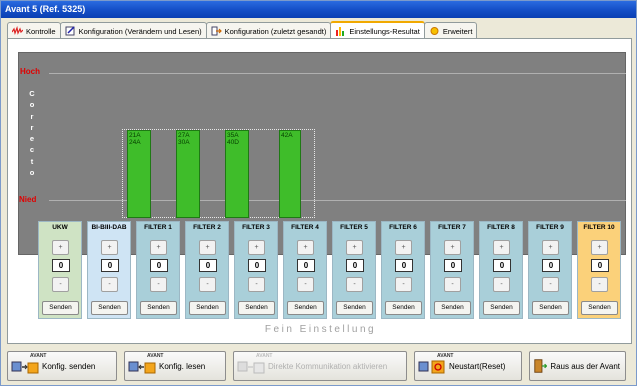 This screenshot has height=386, width=637. I want to click on filter-control: FILTER 4 +0 - Senden, so click(305, 270).